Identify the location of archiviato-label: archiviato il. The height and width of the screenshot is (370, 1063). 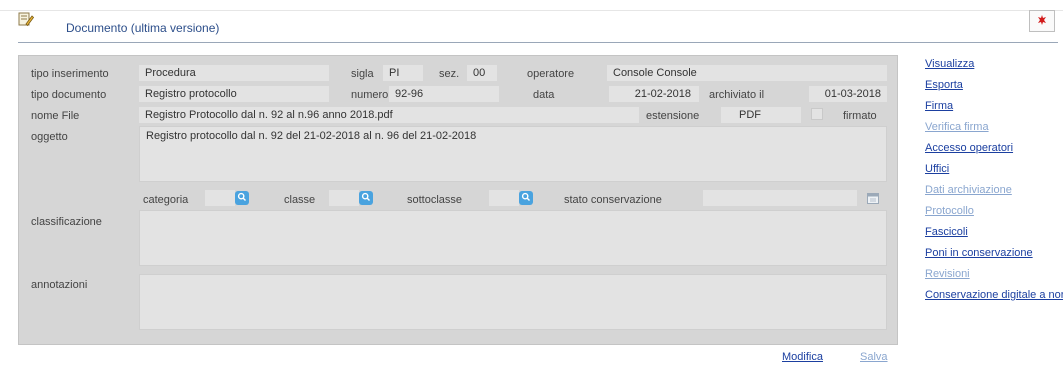
(737, 95).